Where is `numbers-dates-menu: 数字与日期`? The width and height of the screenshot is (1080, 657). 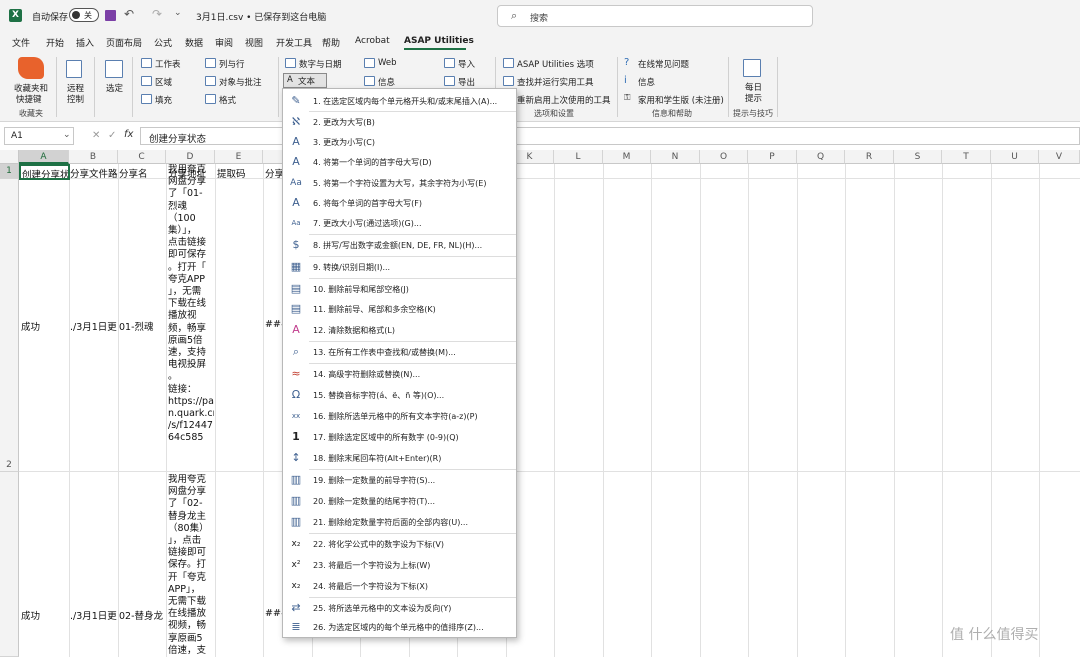 numbers-dates-menu: 数字与日期 is located at coordinates (320, 64).